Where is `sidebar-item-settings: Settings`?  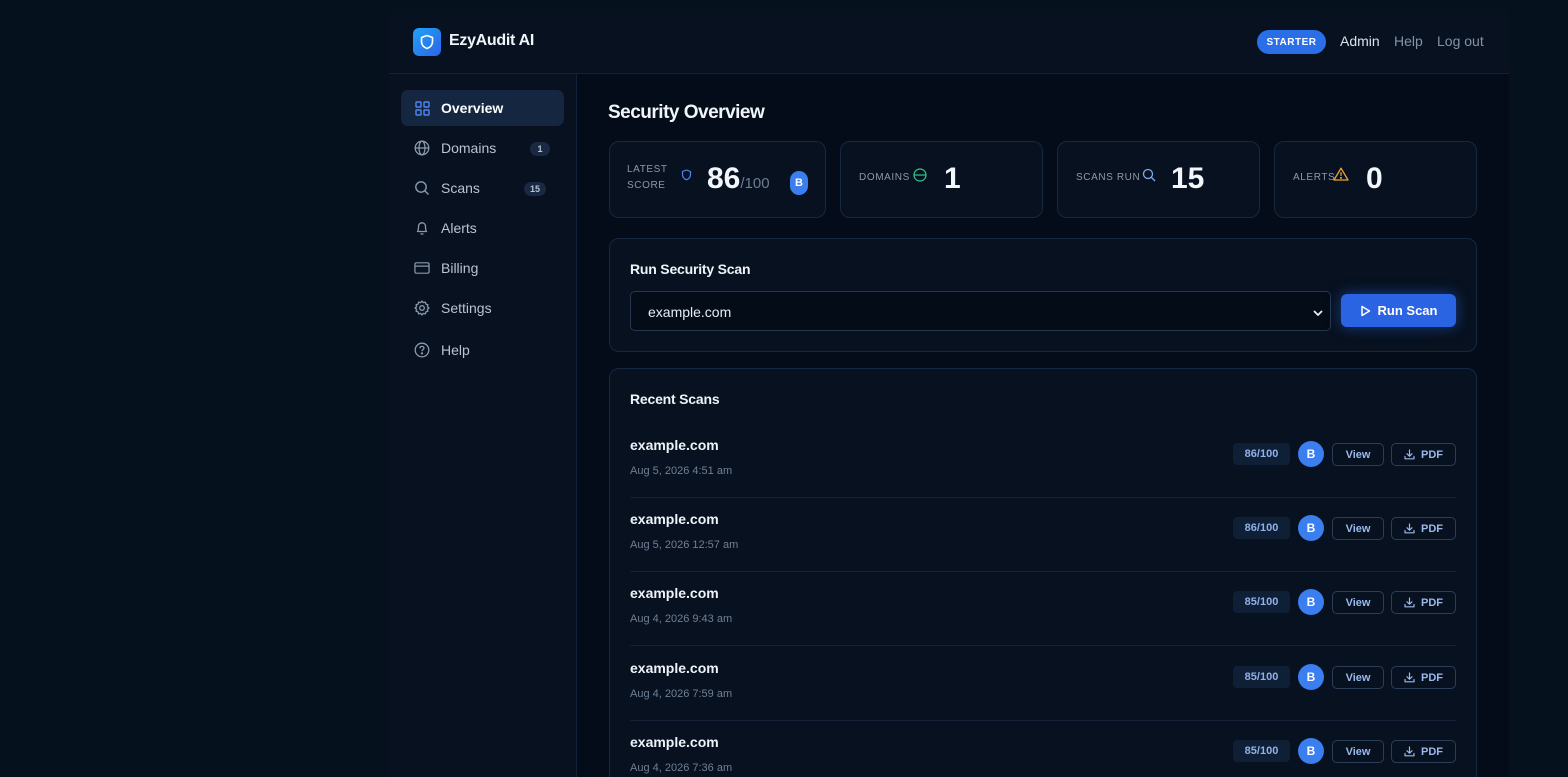 sidebar-item-settings: Settings is located at coordinates (482, 308).